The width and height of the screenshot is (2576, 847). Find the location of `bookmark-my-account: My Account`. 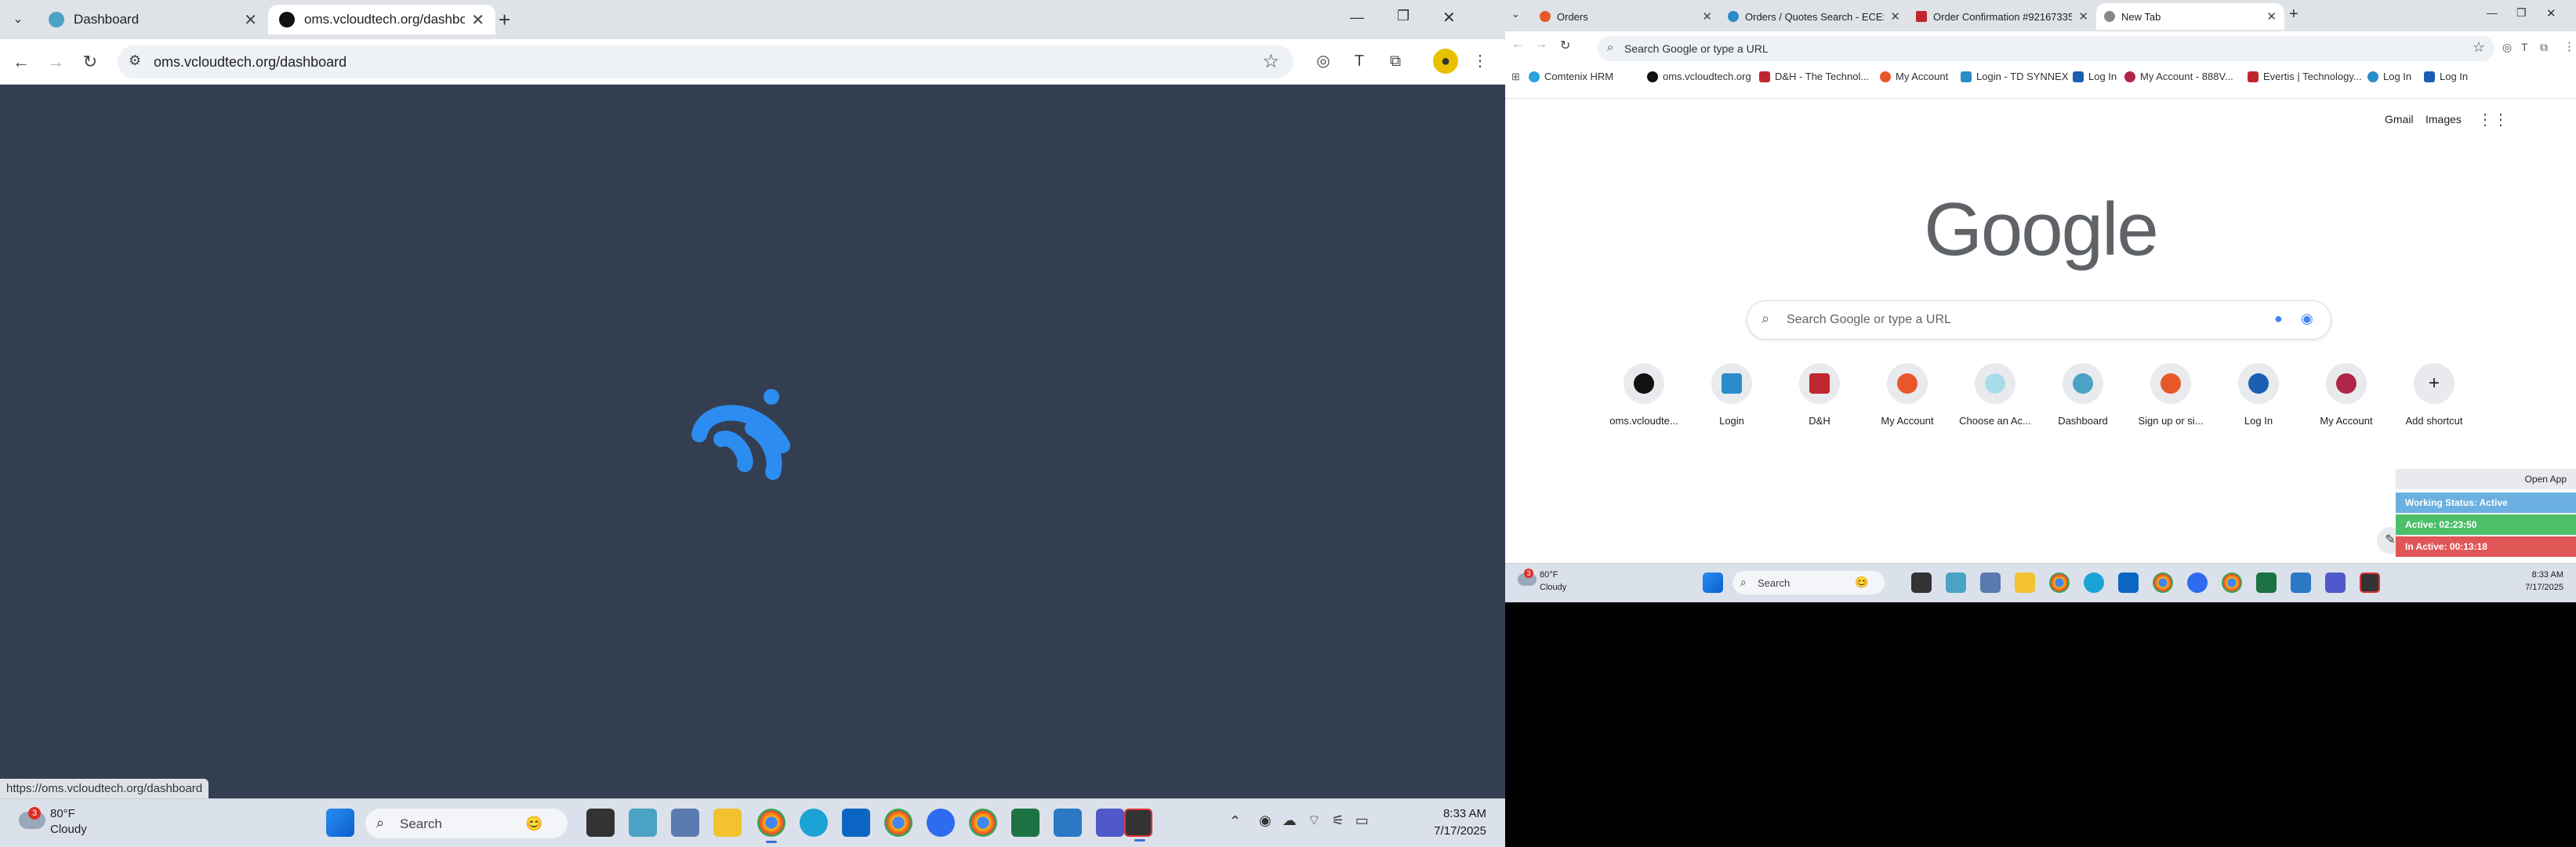

bookmark-my-account: My Account is located at coordinates (1914, 76).